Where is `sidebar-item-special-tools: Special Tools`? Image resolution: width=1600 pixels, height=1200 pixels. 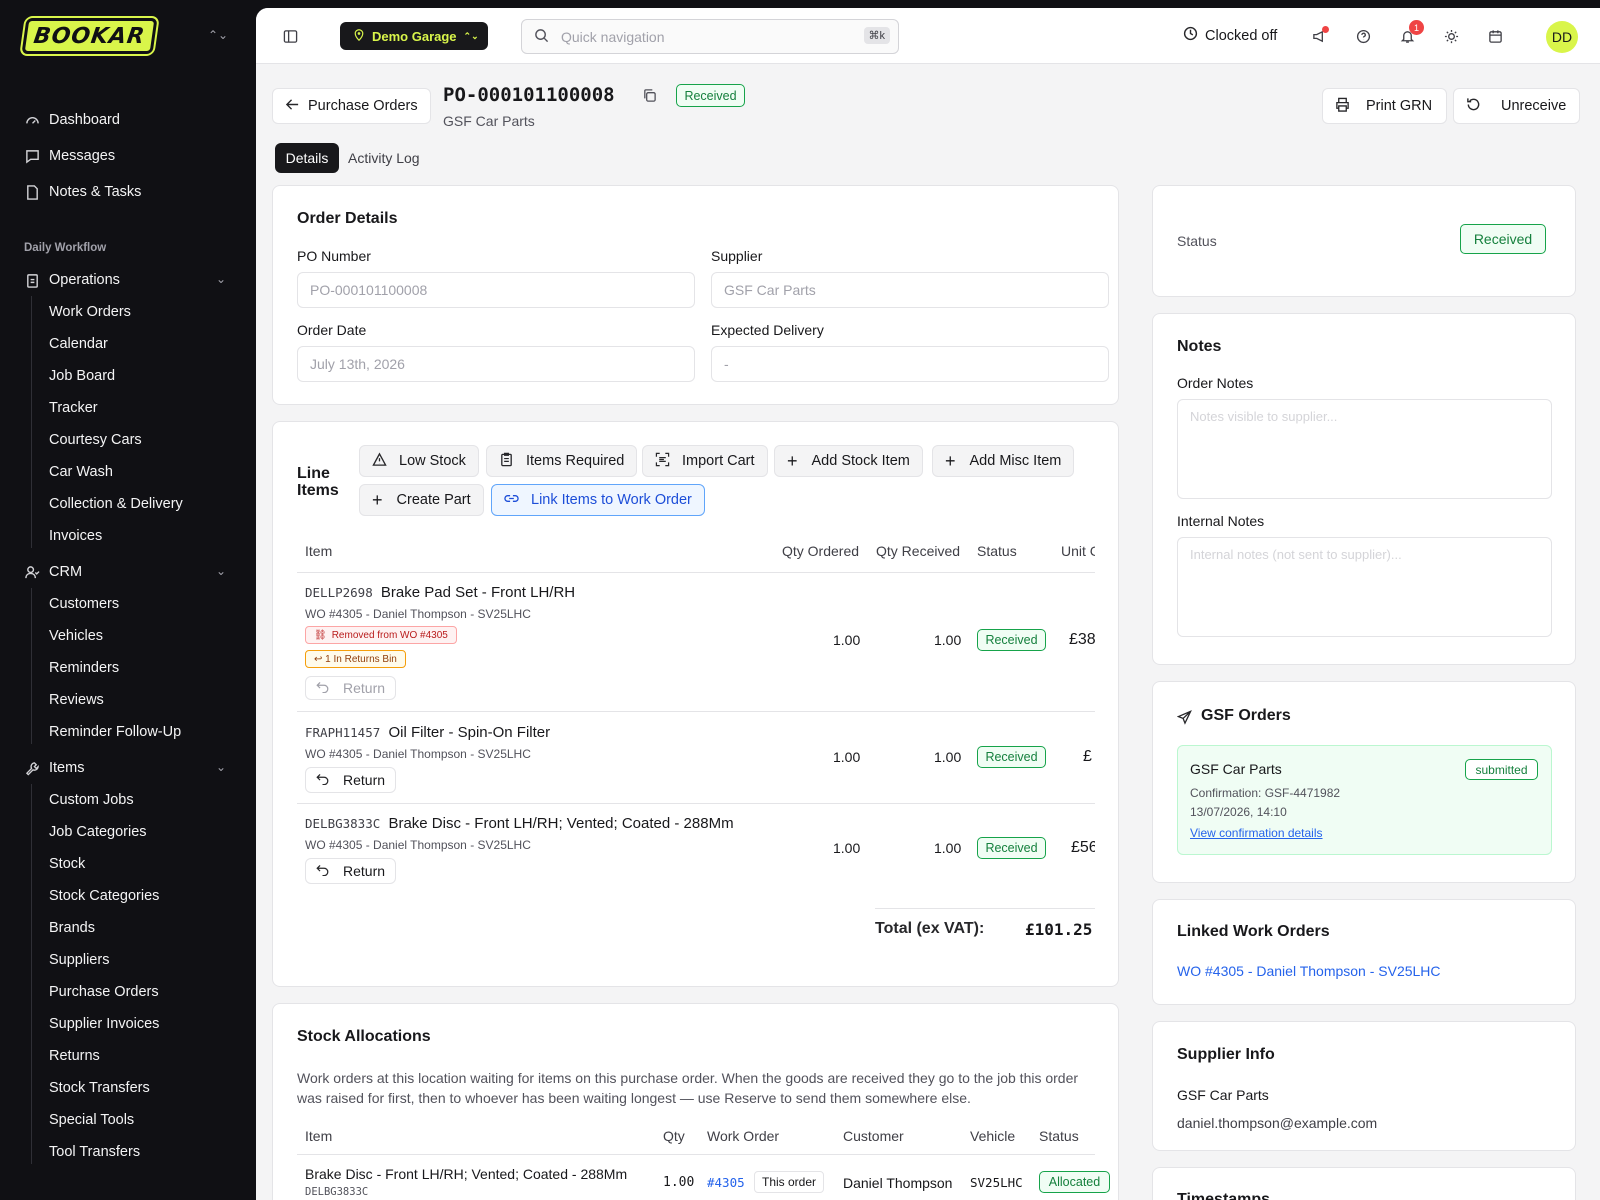
sidebar-item-special-tools: Special Tools is located at coordinates (91, 1120).